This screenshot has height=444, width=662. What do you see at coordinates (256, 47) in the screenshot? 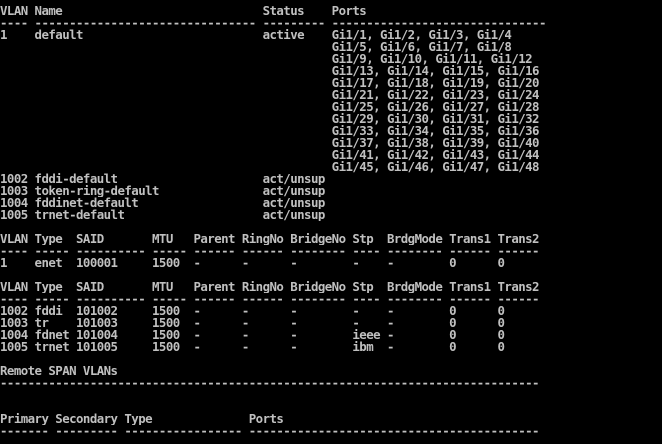
I see `ports-continuation: Gi1/5, Gi1/6, Gi1/7, Gi1/8` at bounding box center [256, 47].